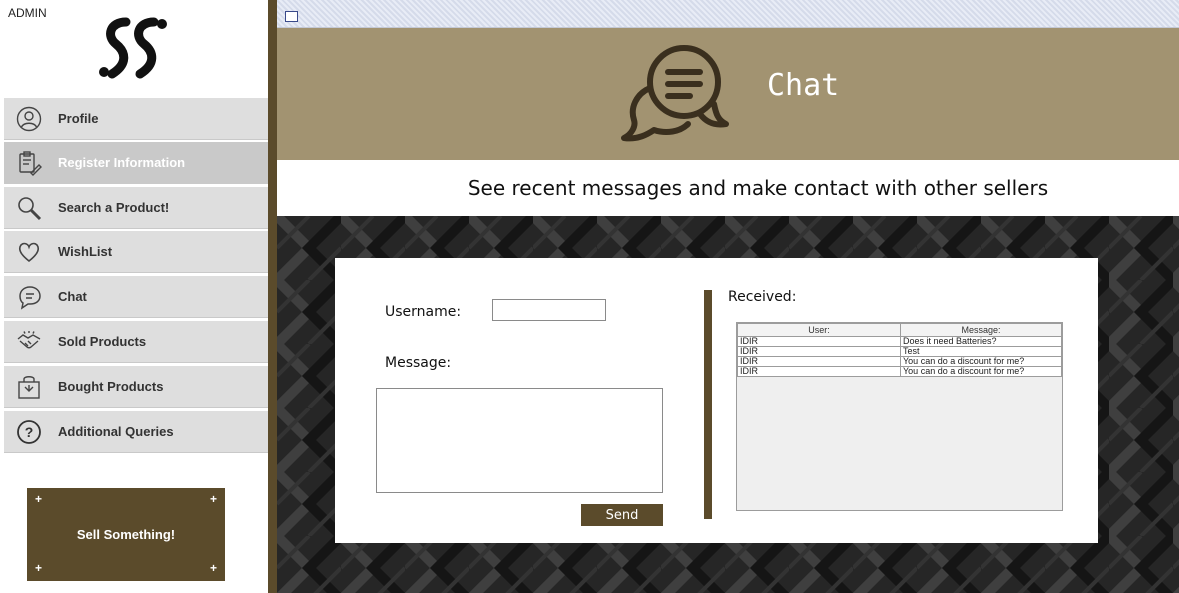  What do you see at coordinates (519, 440) in the screenshot?
I see `message-input` at bounding box center [519, 440].